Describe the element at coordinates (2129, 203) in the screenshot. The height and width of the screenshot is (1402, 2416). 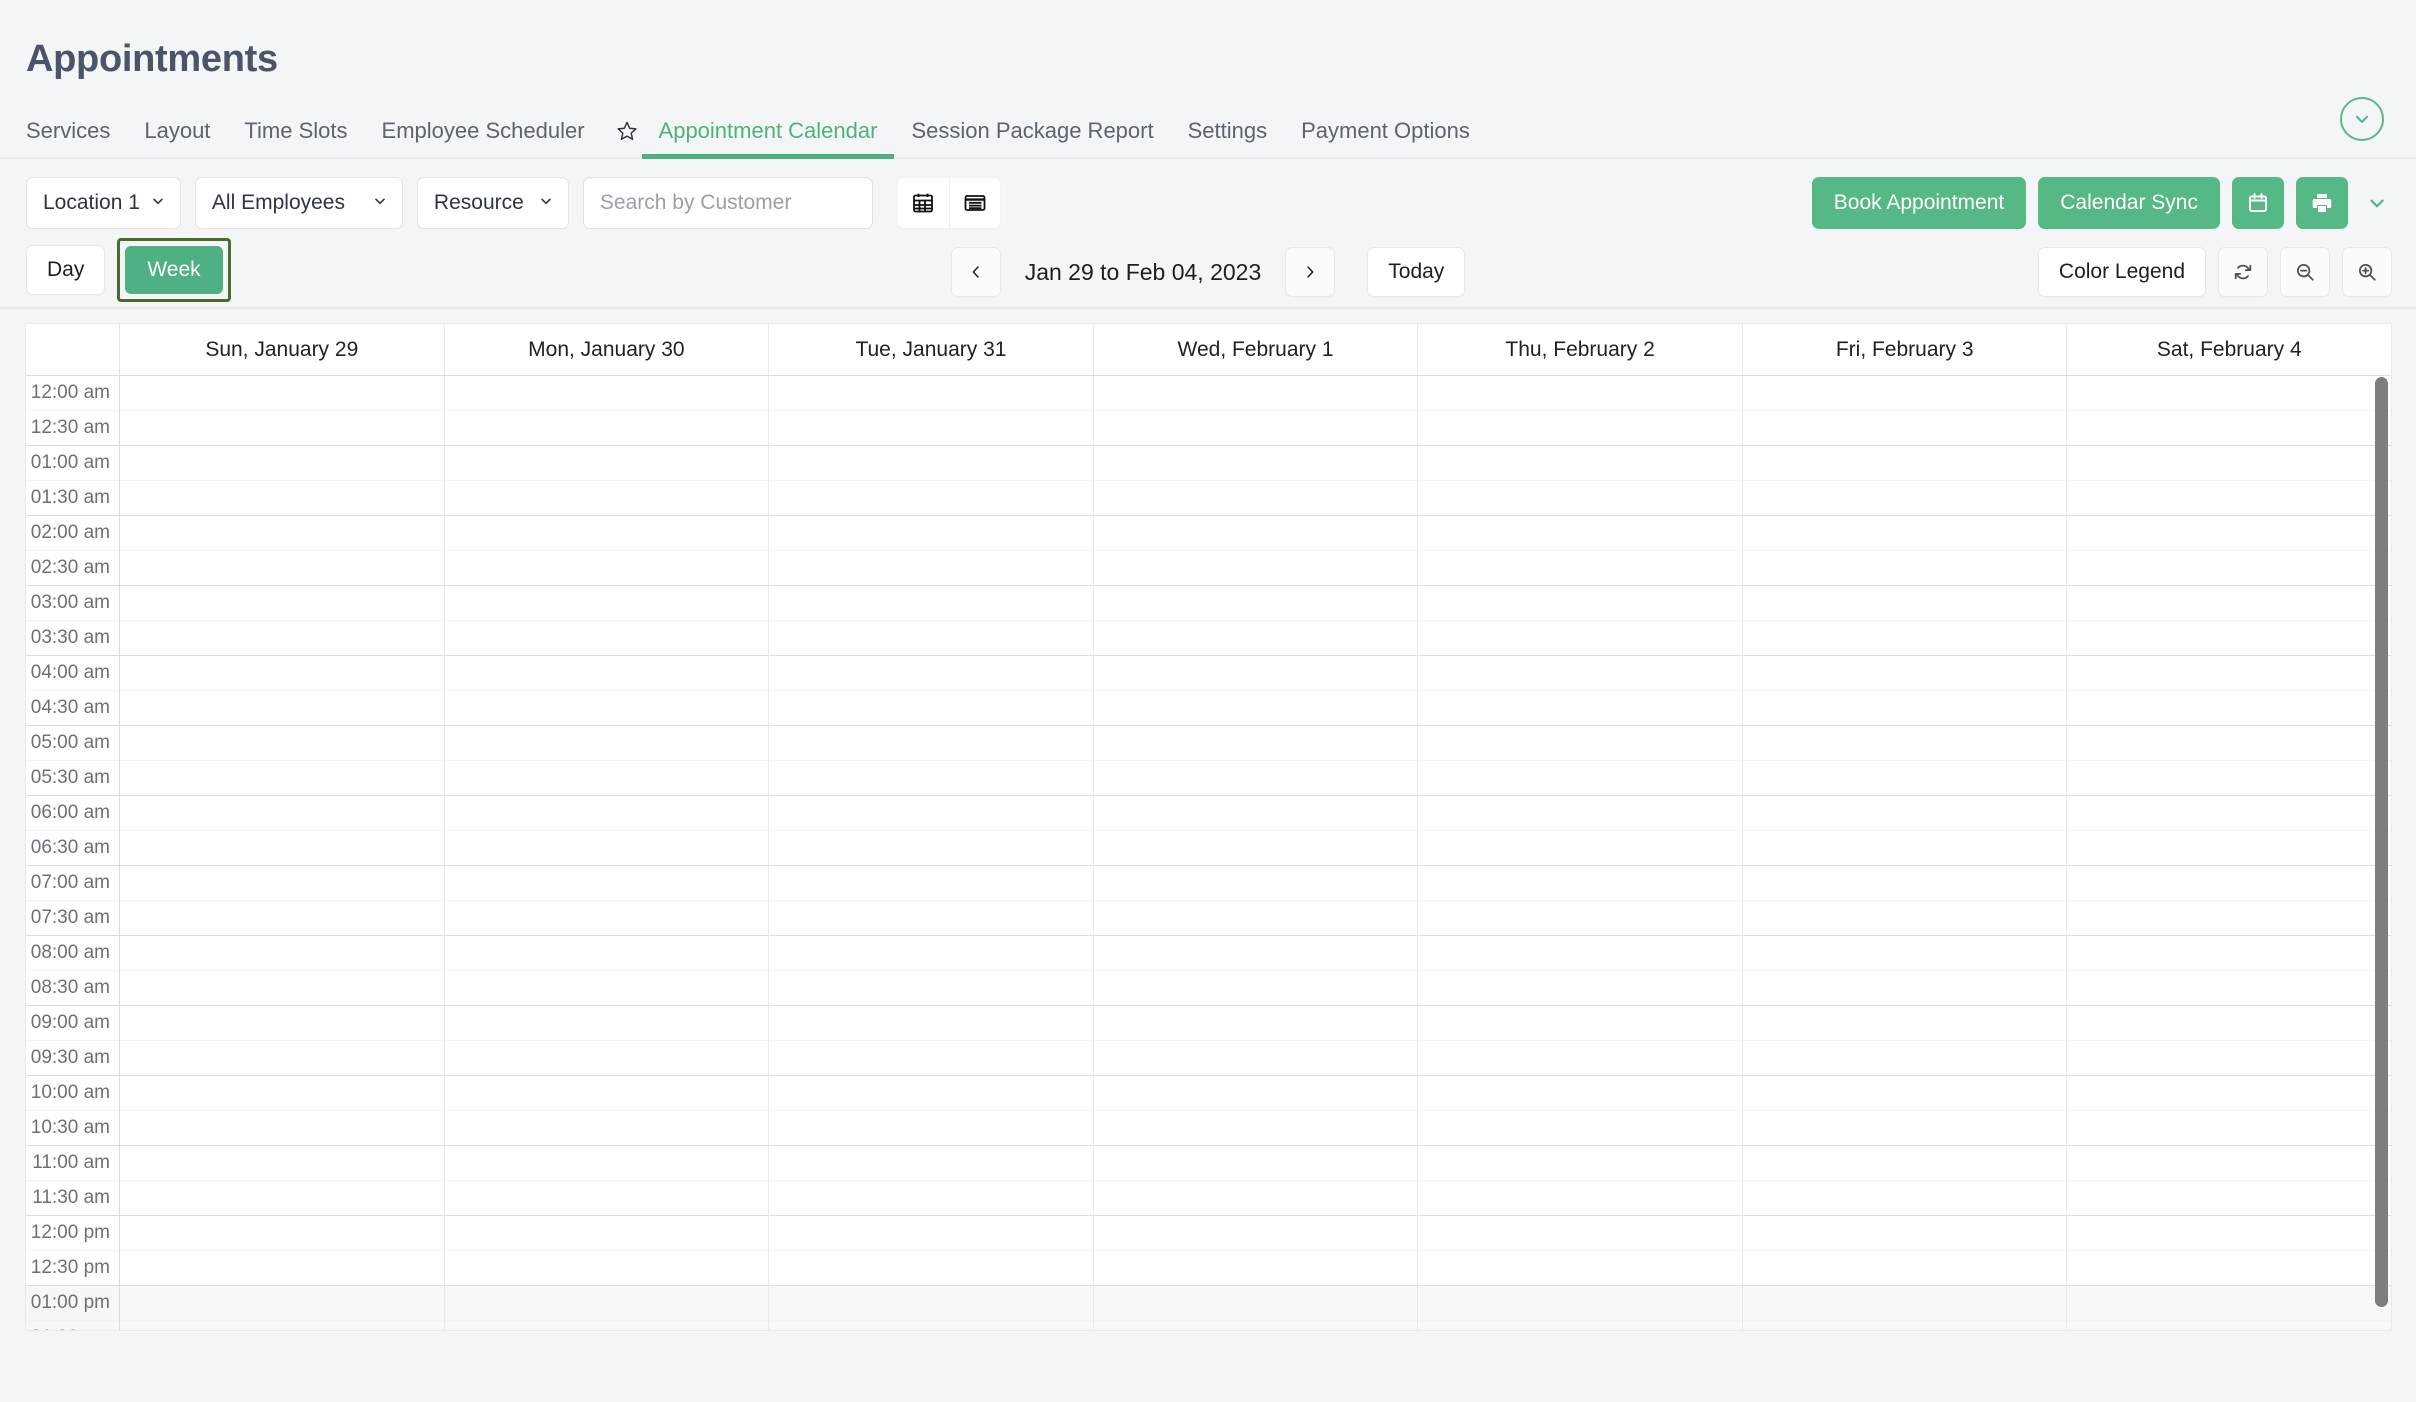
I see `calendar-sync-button: Calendar Sync` at that location.